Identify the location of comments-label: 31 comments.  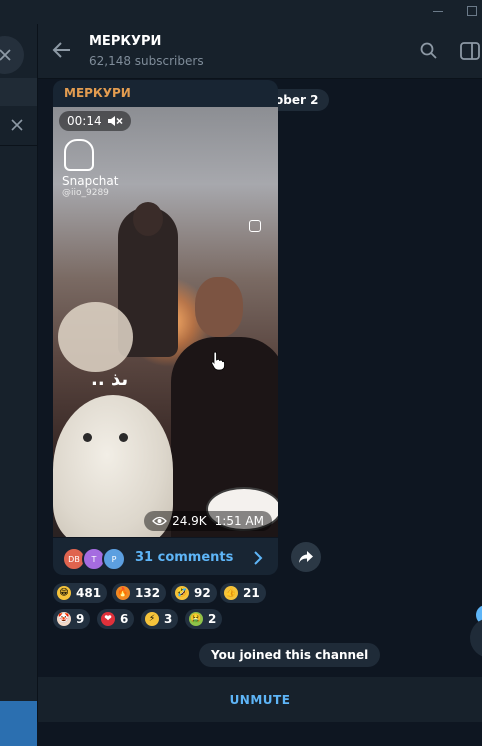
(184, 557).